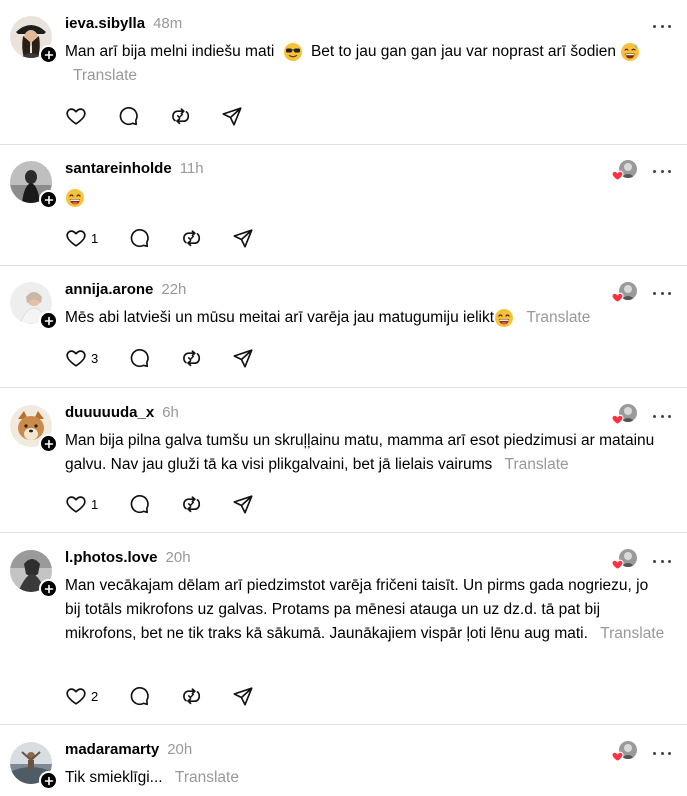 The width and height of the screenshot is (687, 796). What do you see at coordinates (174, 358) in the screenshot?
I see `action-bar: 3` at bounding box center [174, 358].